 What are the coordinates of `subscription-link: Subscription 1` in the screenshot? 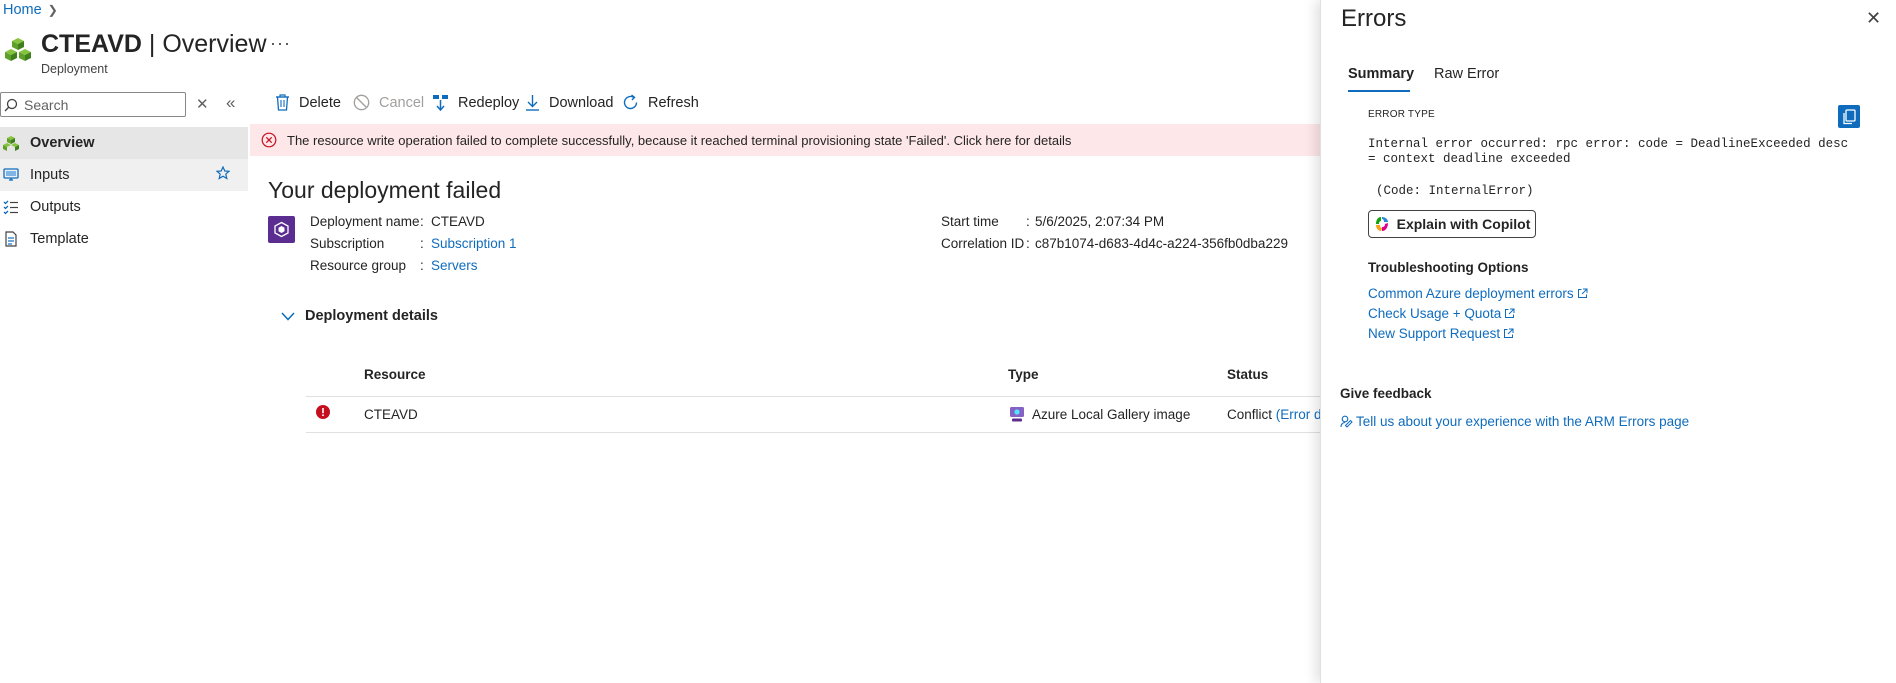 It's located at (474, 243).